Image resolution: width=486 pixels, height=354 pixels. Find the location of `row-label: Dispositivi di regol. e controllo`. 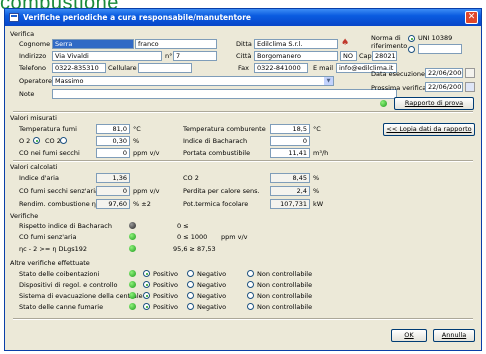

row-label: Dispositivi di regol. e controllo is located at coordinates (68, 285).